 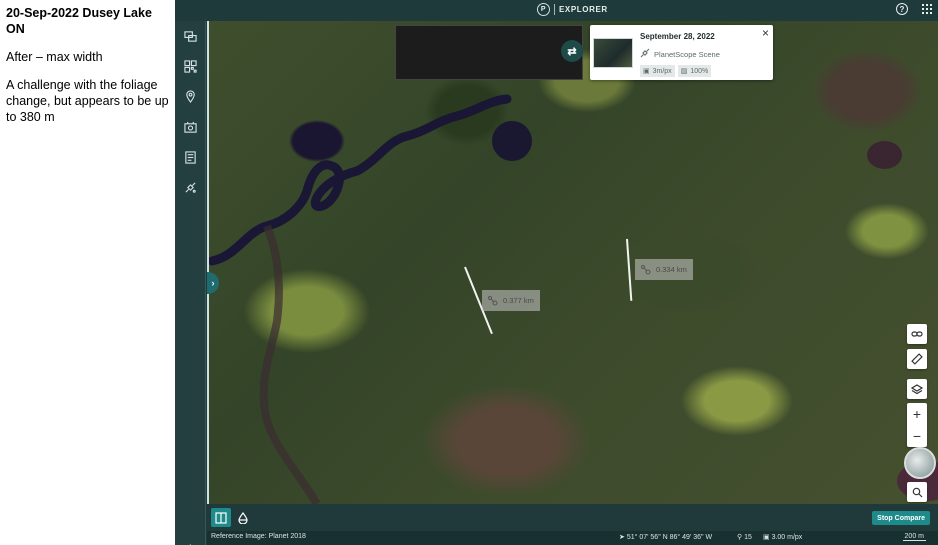 What do you see at coordinates (787, 537) in the screenshot?
I see `resolution-readout-value: 3.00 m/px` at bounding box center [787, 537].